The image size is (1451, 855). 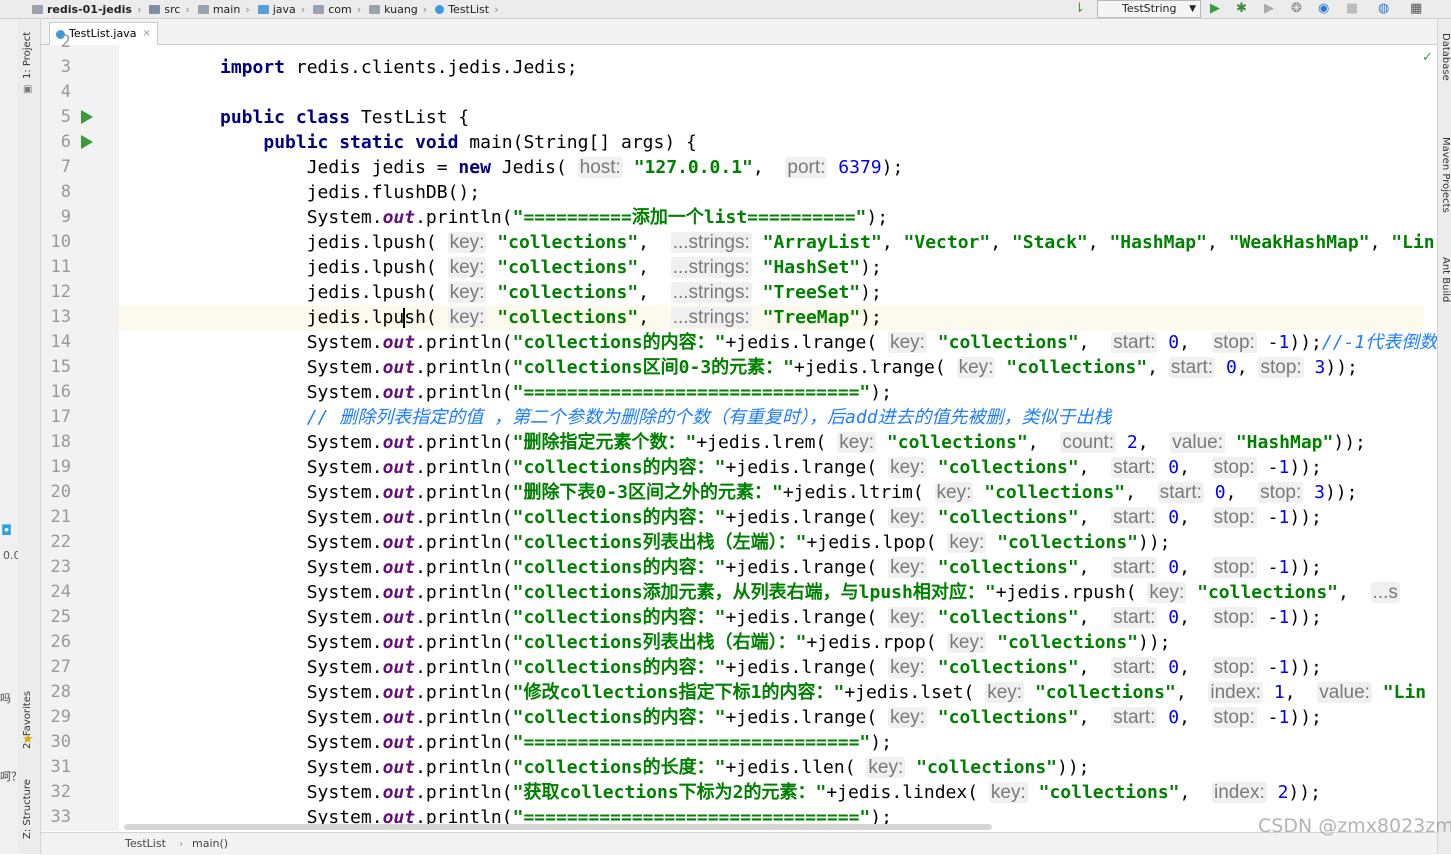 I want to click on chevron-right-icon: ›, so click(x=181, y=843).